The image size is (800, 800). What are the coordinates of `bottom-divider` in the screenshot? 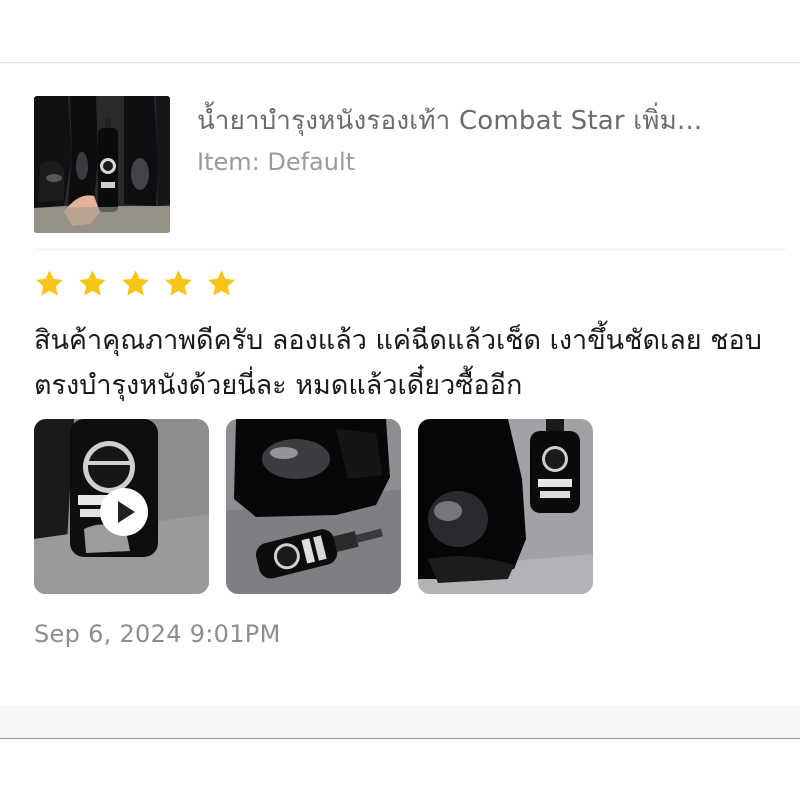 It's located at (400, 738).